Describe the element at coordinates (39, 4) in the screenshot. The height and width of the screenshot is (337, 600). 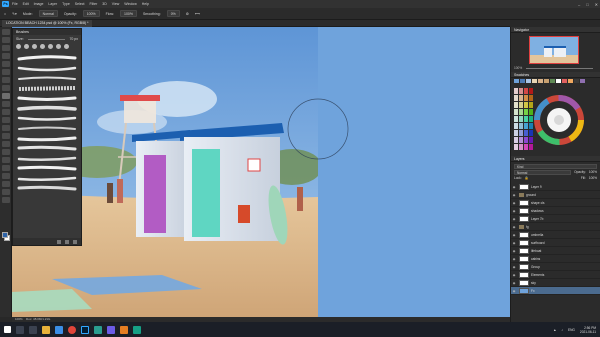
I see `menu-image: Image` at that location.